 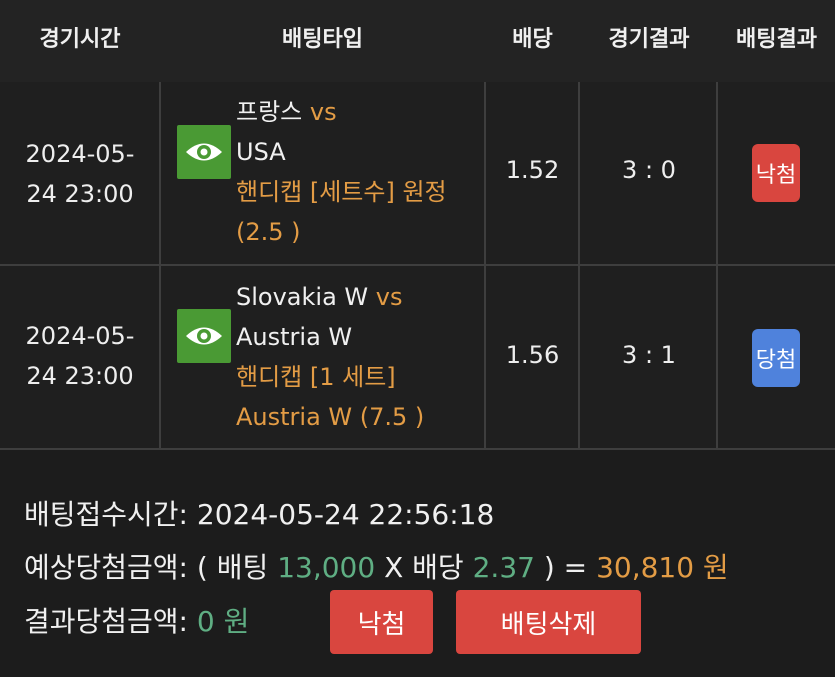 I want to click on away-team: Austria W, so click(x=294, y=337).